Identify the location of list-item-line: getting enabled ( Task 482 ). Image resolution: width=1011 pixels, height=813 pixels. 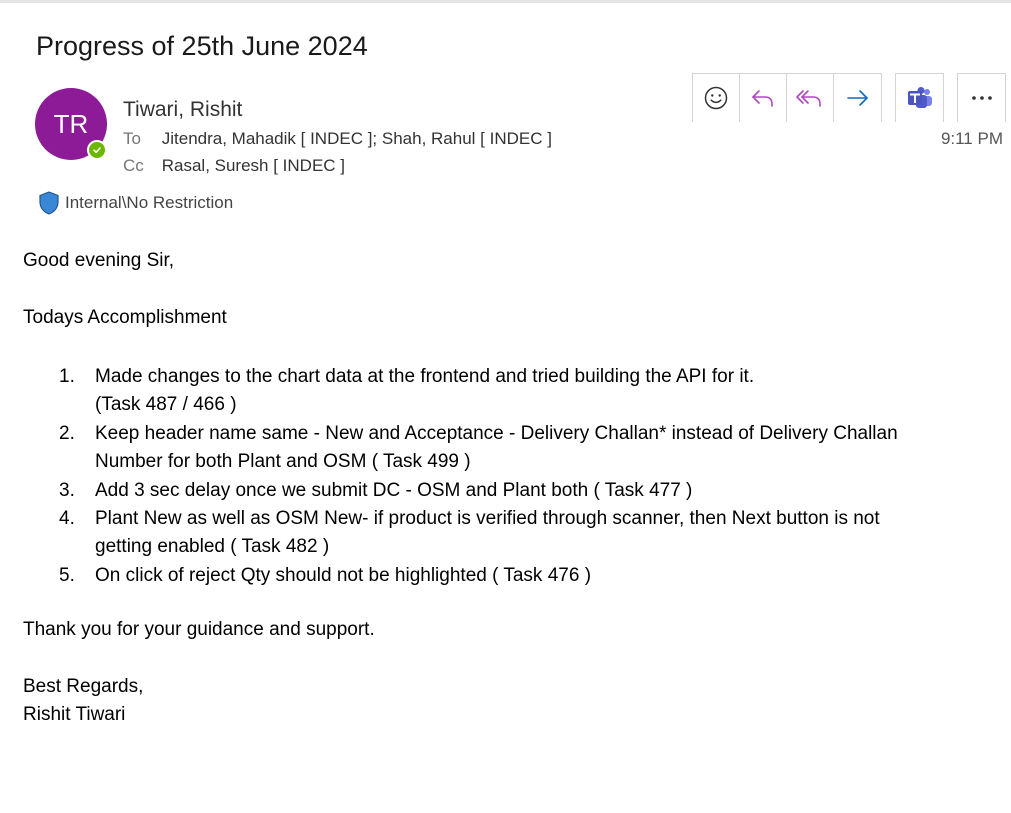
(212, 547).